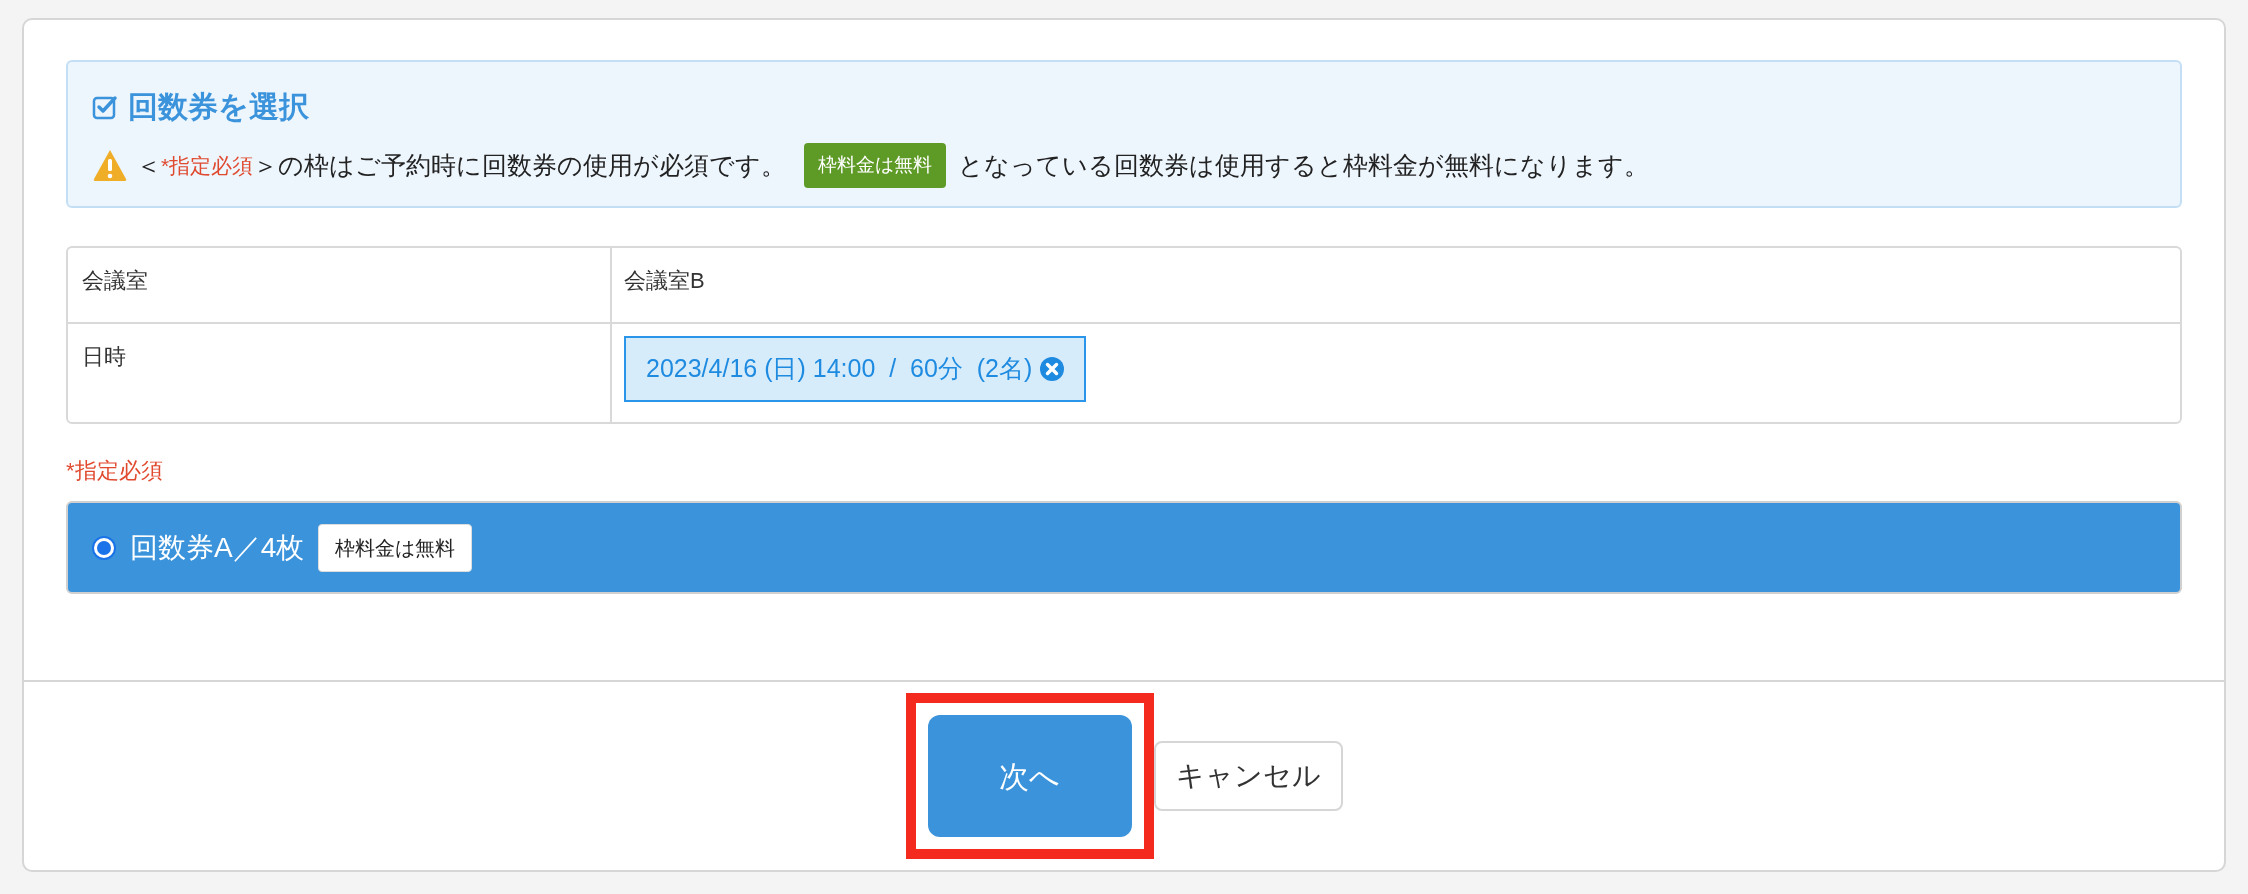 This screenshot has width=2248, height=894. I want to click on ticket-label: 回数券A／4枚, so click(217, 547).